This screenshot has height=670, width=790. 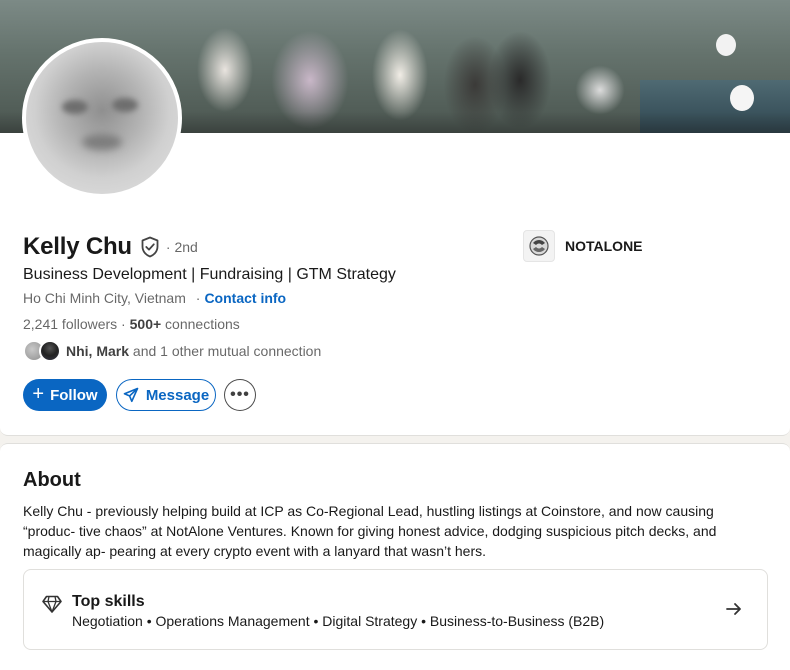 I want to click on contact-info-link: · Contact info, so click(x=241, y=298).